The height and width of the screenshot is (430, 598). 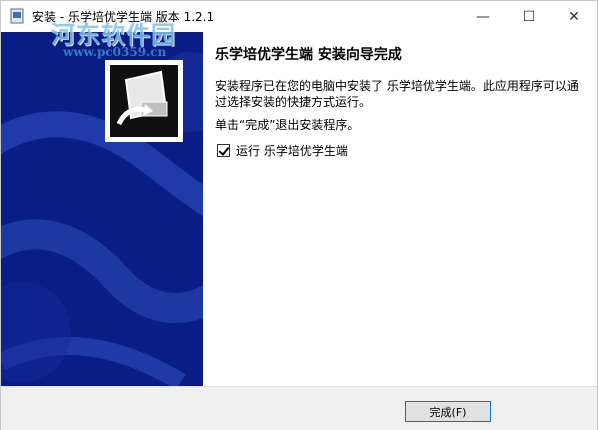 I want to click on close-button: ✕, so click(x=574, y=16).